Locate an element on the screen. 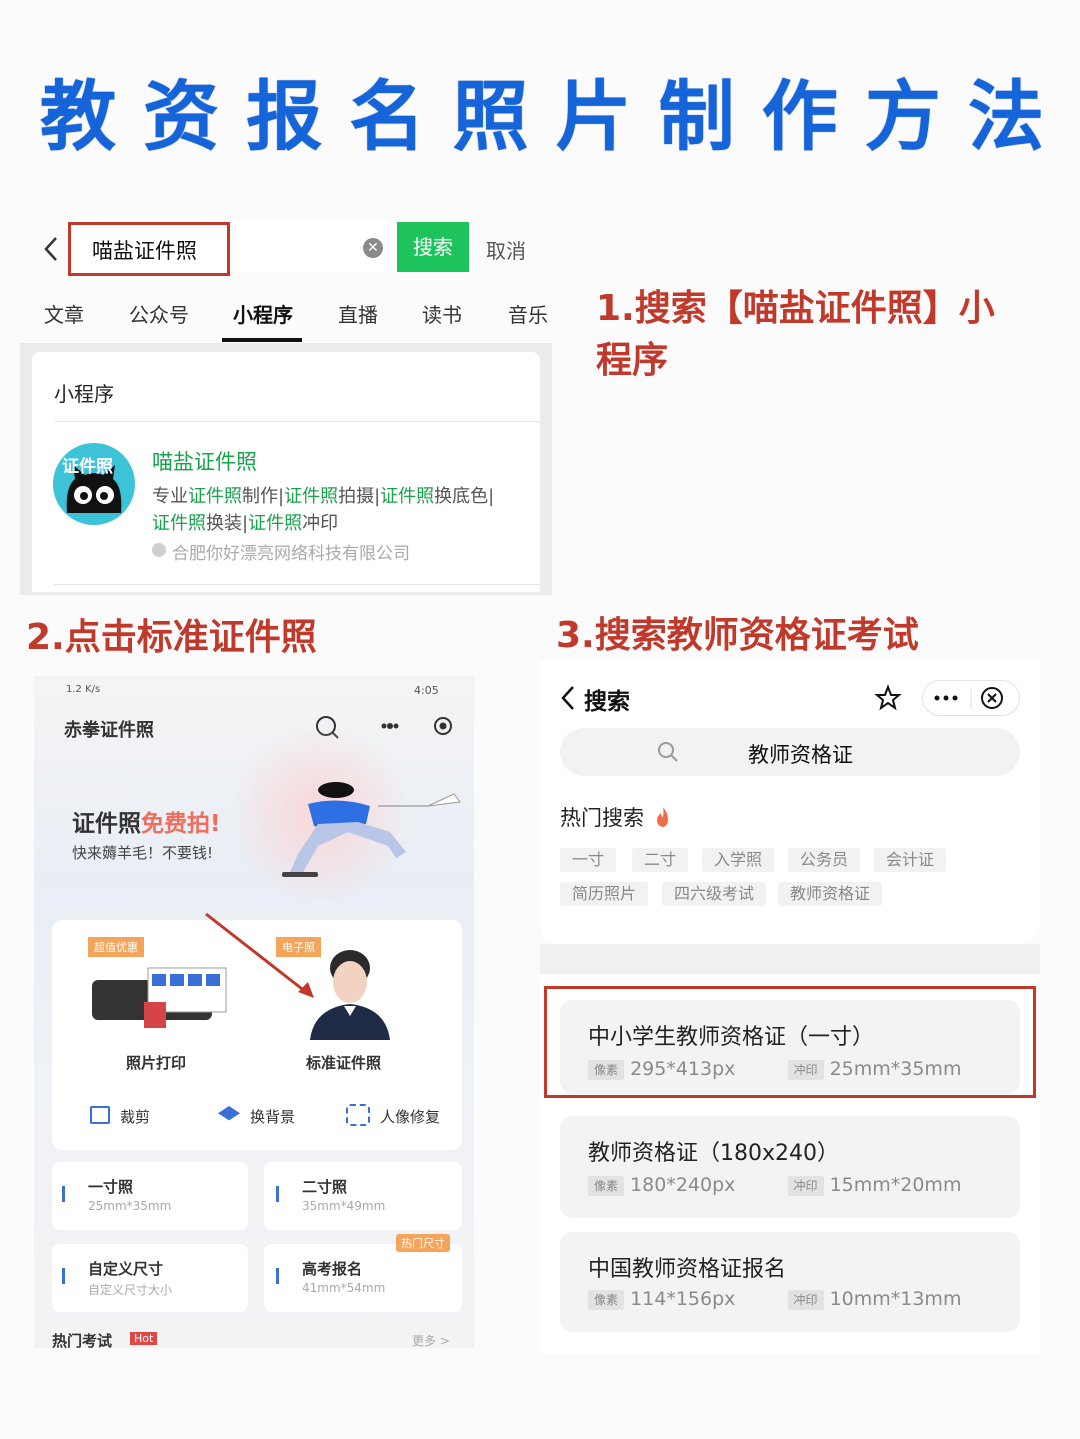  panel3-gap is located at coordinates (790, 959).